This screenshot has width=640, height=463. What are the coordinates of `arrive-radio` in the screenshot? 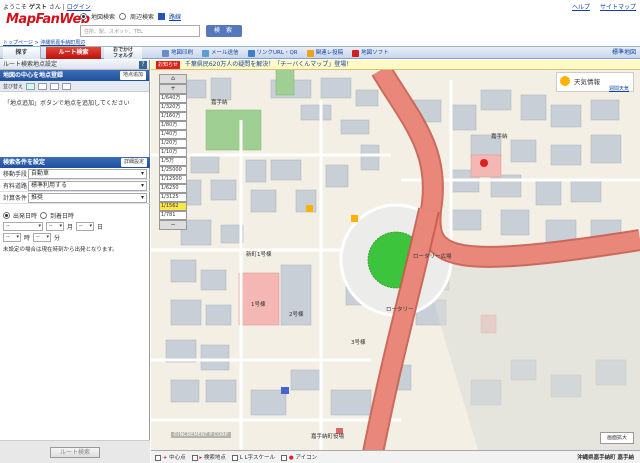 It's located at (44, 215).